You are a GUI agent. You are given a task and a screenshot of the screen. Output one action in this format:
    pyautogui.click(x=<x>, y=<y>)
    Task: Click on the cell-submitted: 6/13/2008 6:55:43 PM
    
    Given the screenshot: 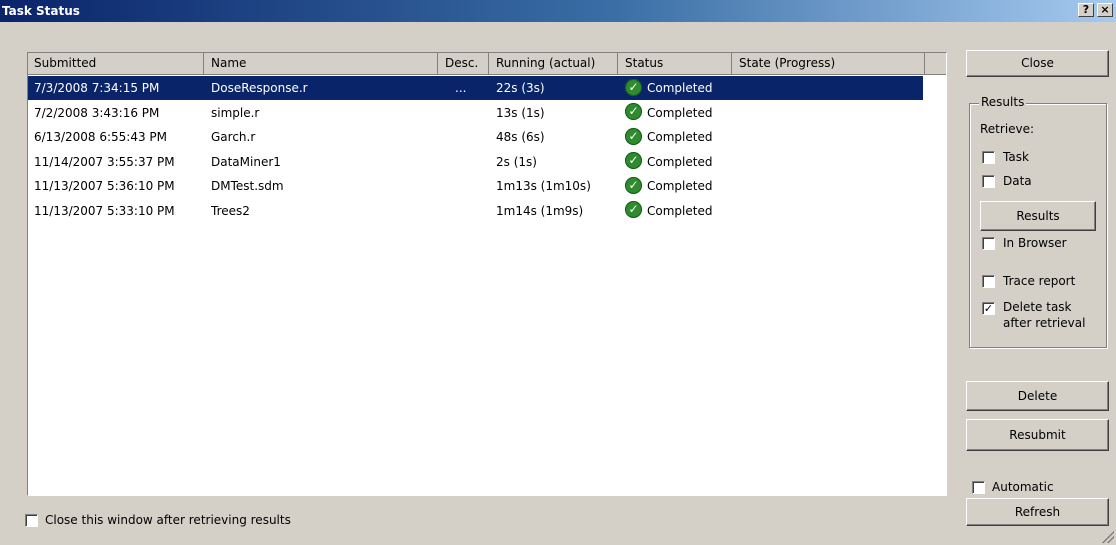 What is the action you would take?
    pyautogui.click(x=101, y=137)
    